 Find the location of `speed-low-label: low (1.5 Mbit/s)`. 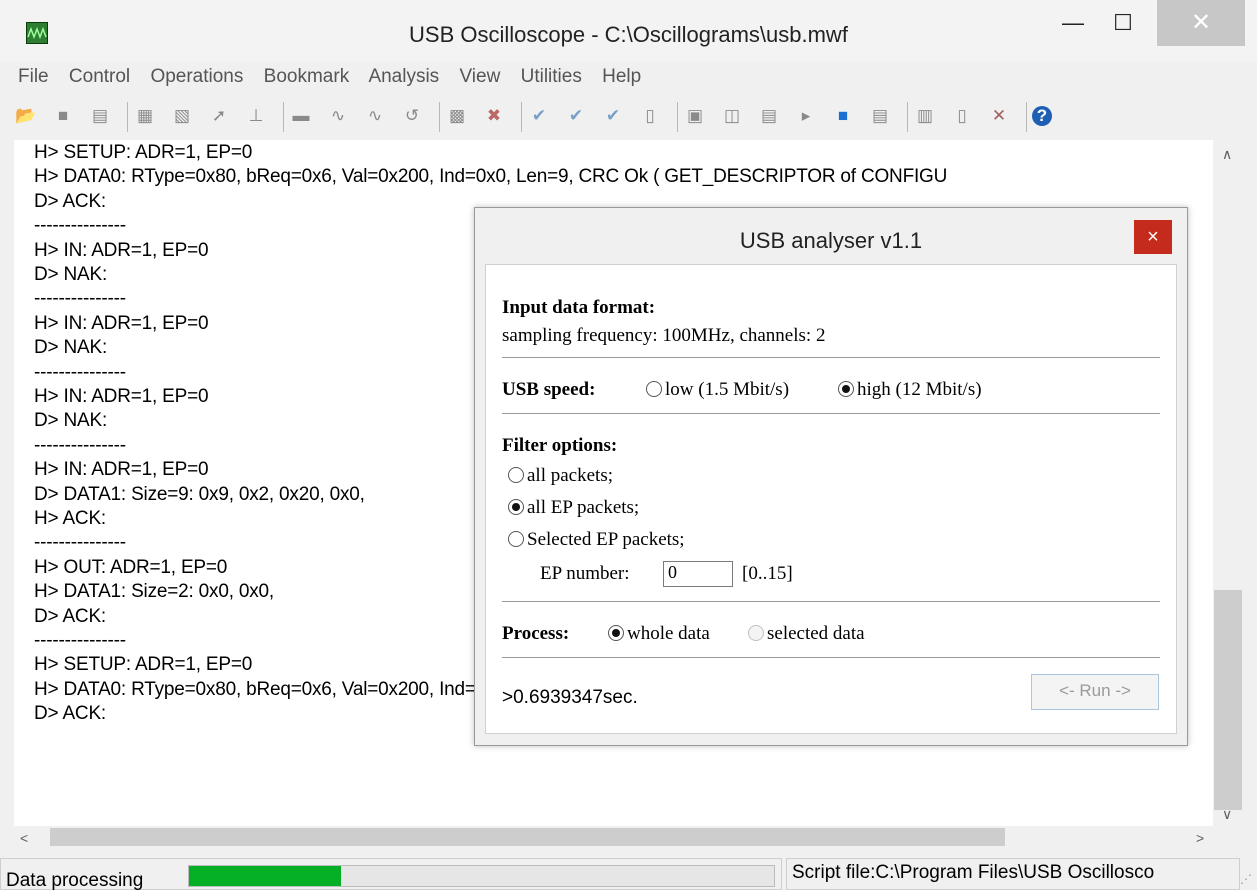

speed-low-label: low (1.5 Mbit/s) is located at coordinates (727, 389).